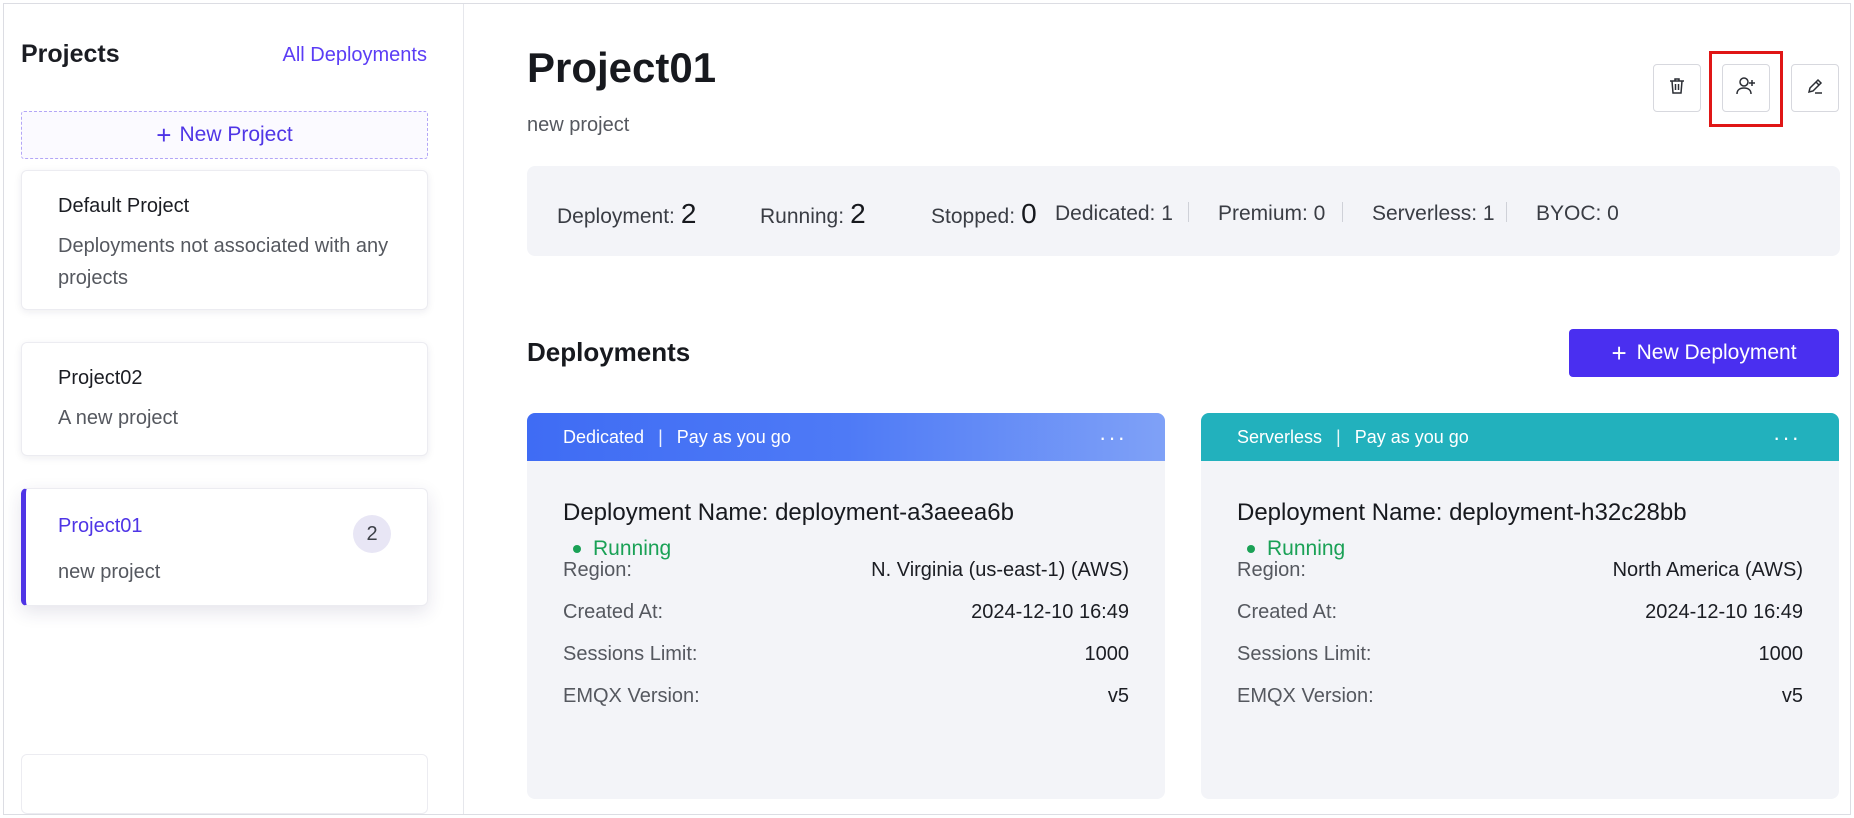  Describe the element at coordinates (813, 213) in the screenshot. I see `stat-running: Running: 2` at that location.